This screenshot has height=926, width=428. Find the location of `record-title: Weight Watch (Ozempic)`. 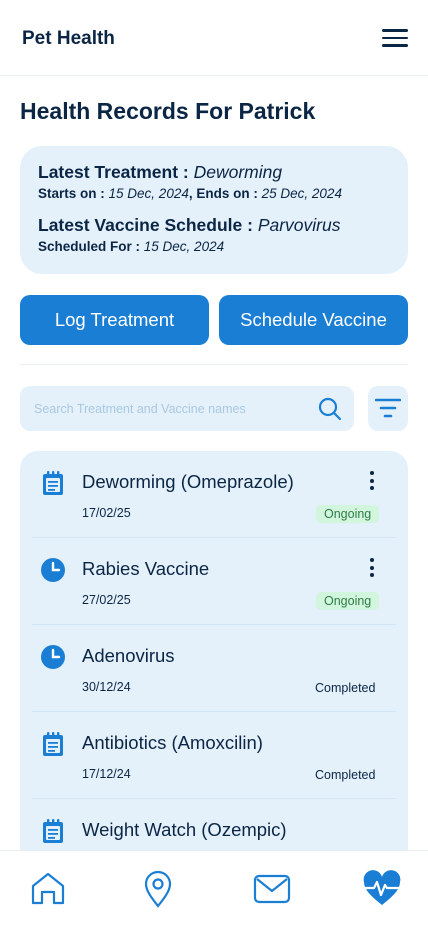

record-title: Weight Watch (Ozempic) is located at coordinates (184, 829).